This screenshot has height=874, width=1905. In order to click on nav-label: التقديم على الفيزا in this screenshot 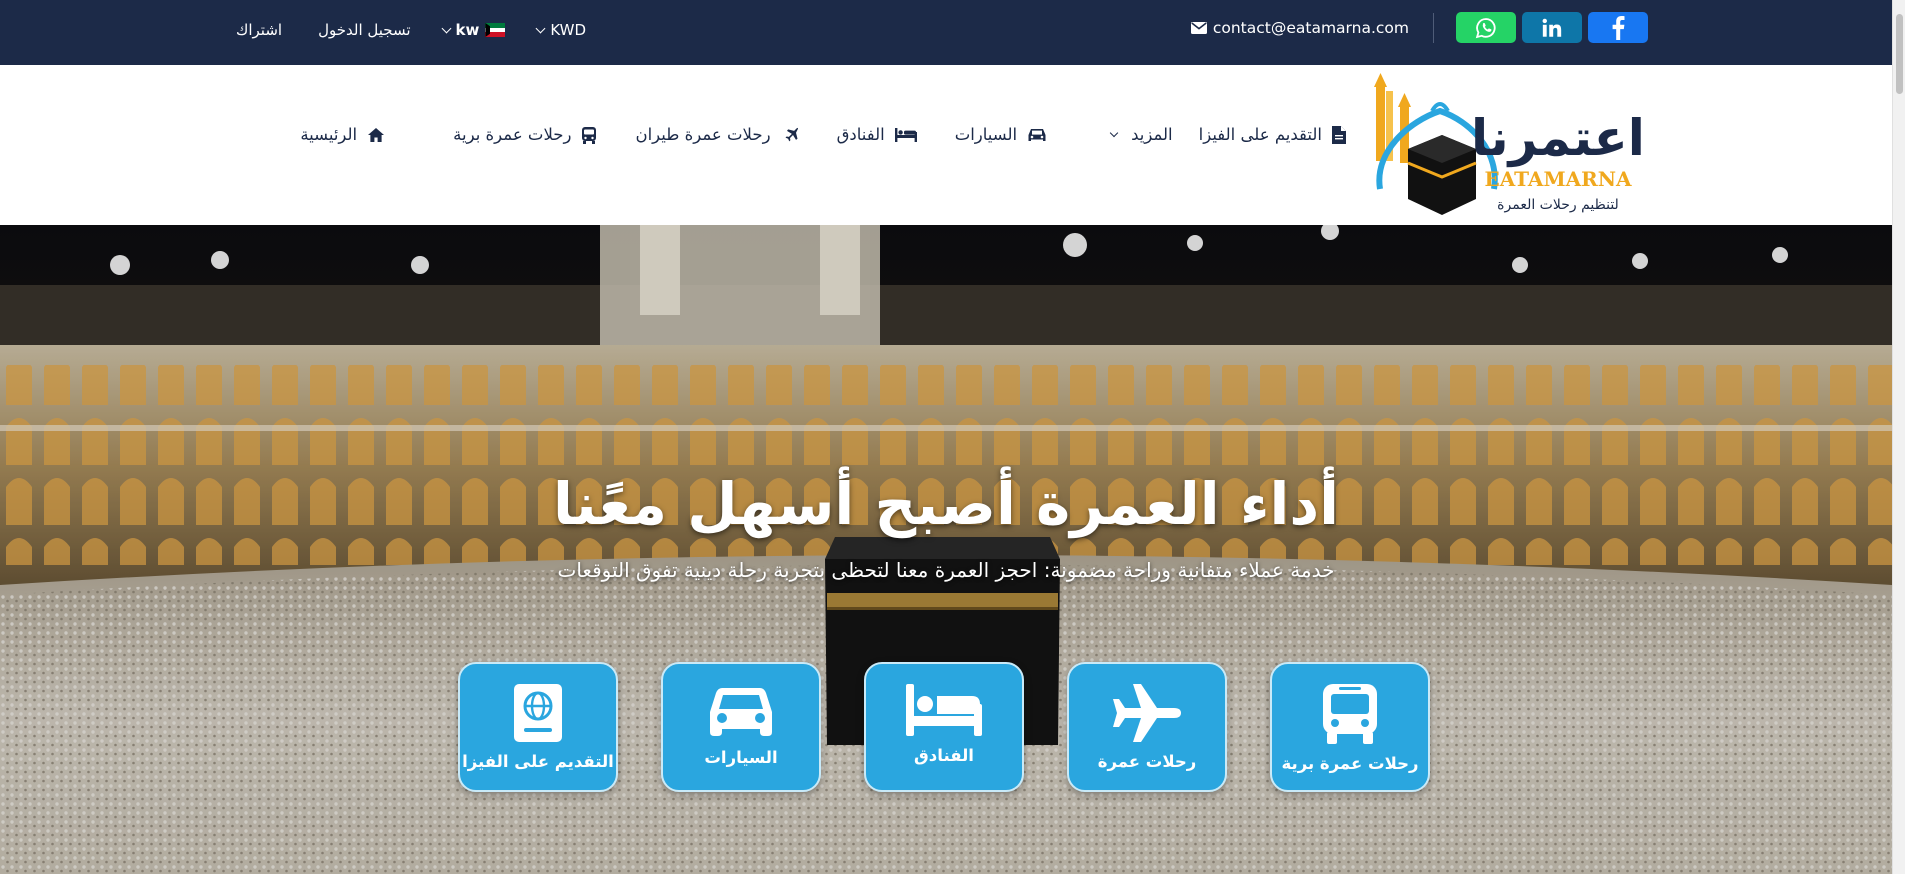, I will do `click(1260, 134)`.